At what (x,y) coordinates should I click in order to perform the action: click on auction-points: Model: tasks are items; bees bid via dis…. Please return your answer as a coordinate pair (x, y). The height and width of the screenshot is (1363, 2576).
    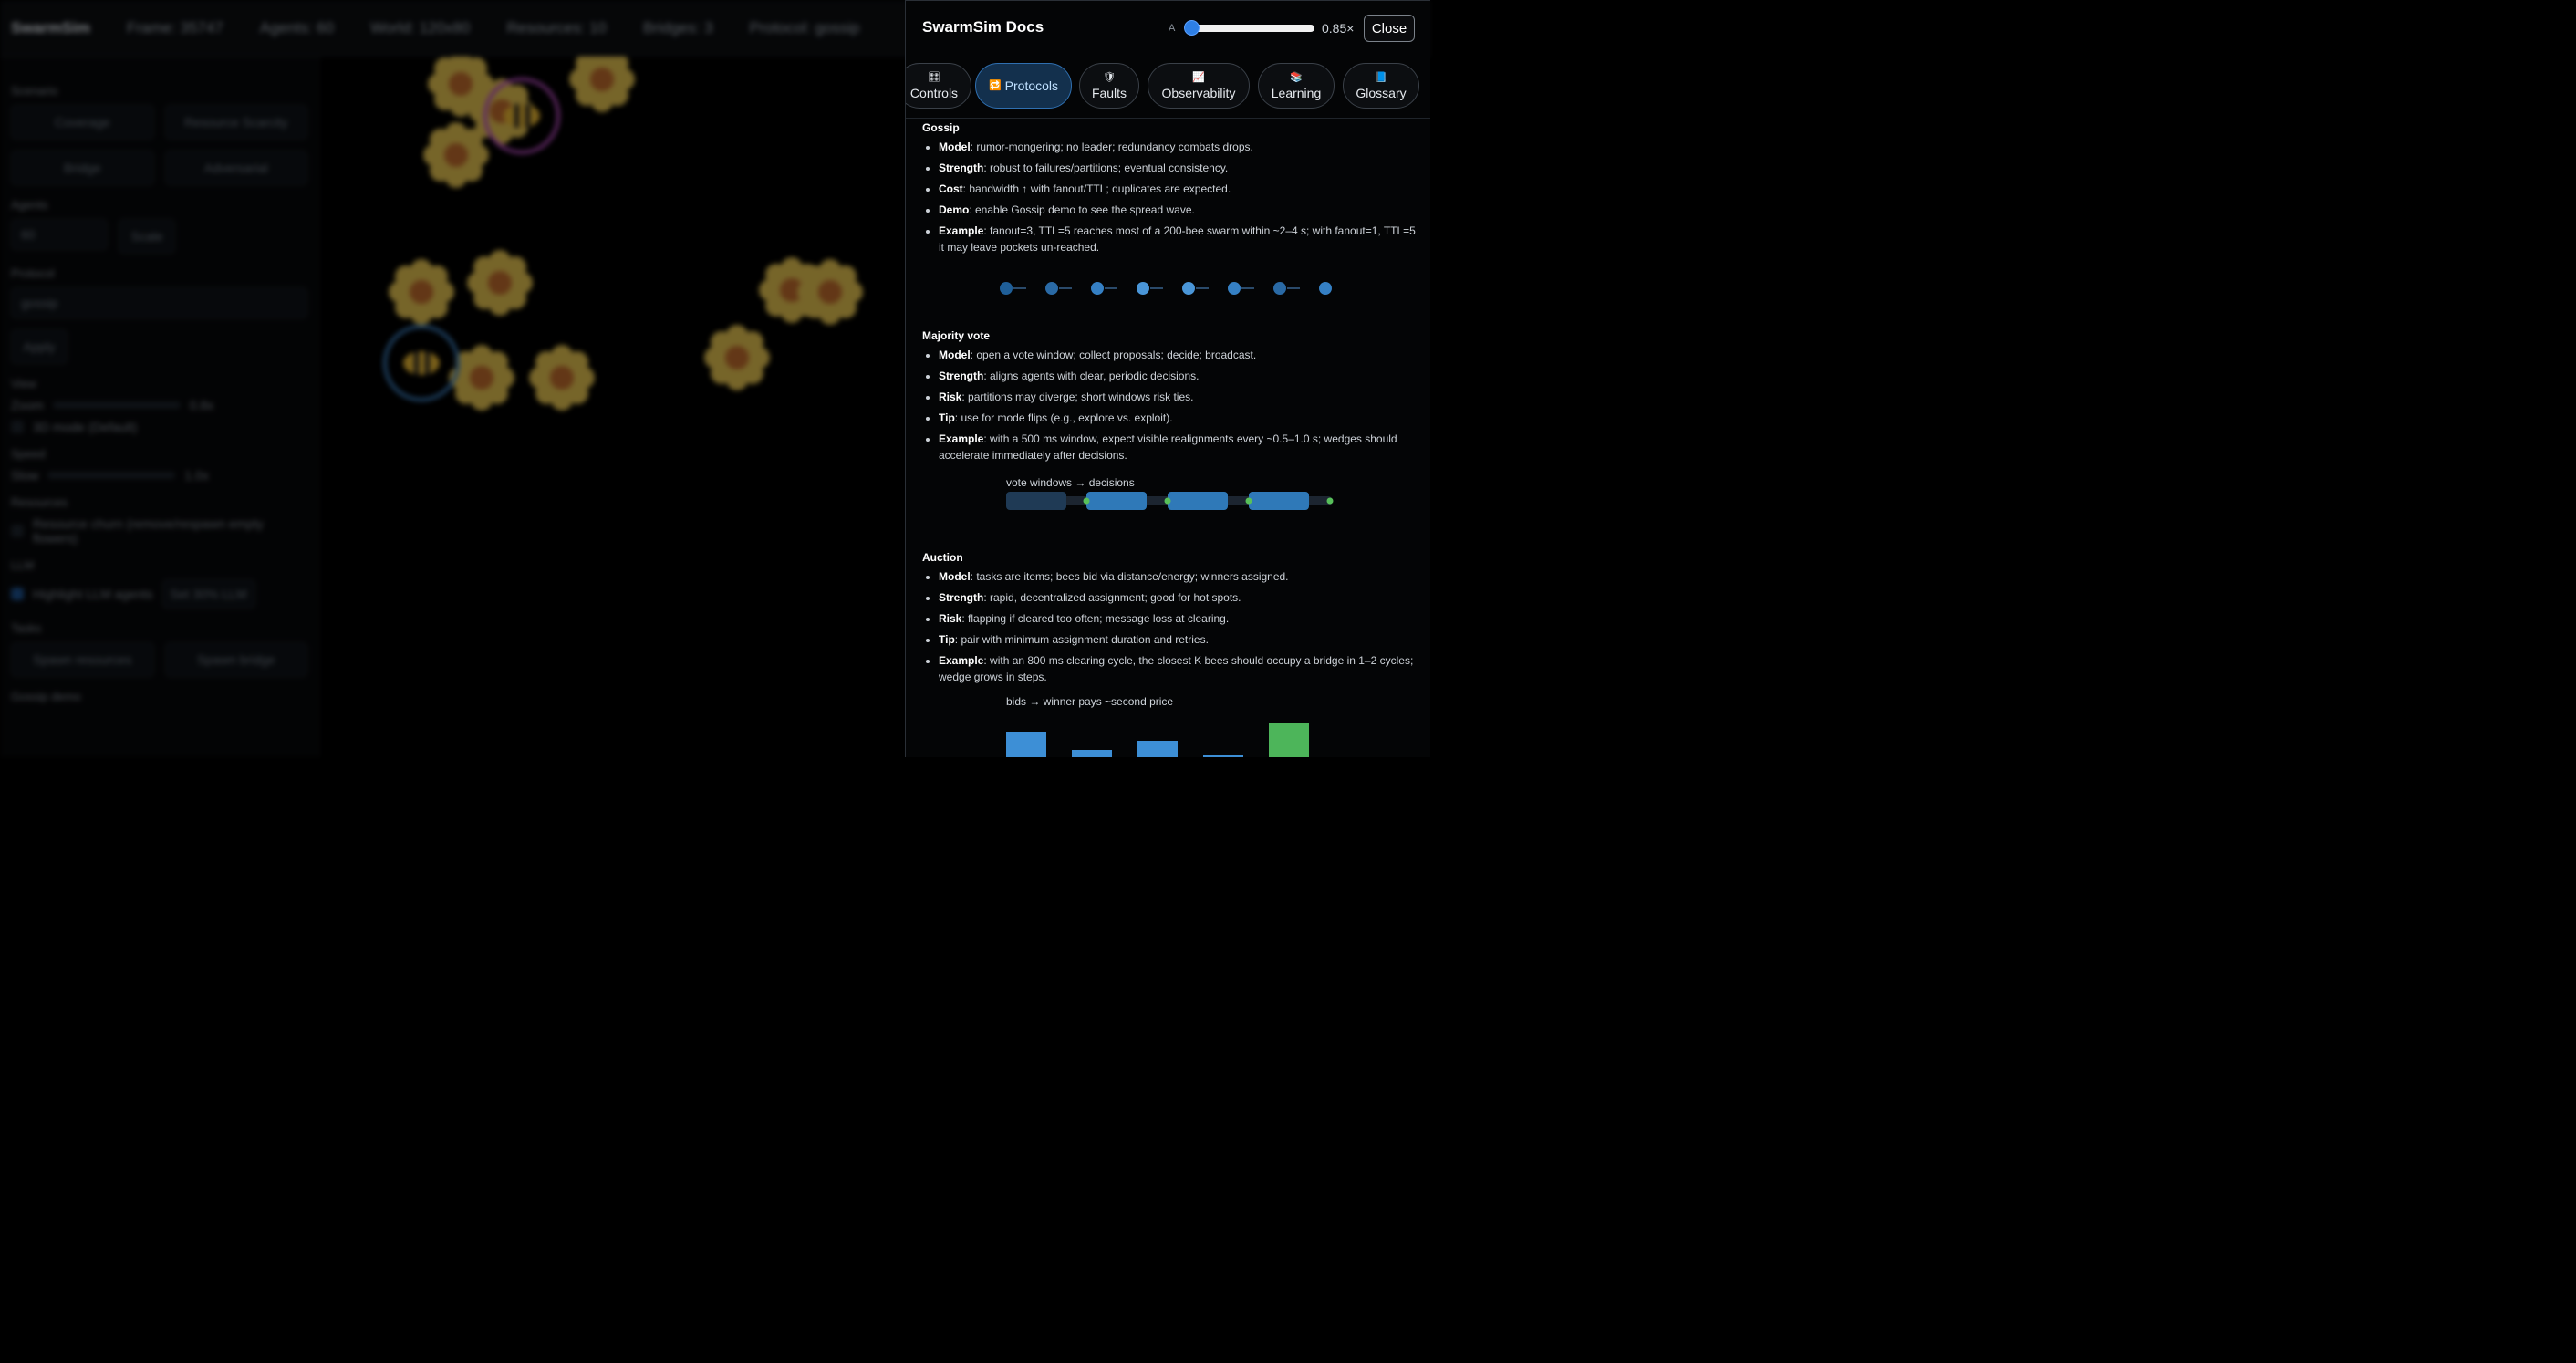
    Looking at the image, I should click on (1172, 629).